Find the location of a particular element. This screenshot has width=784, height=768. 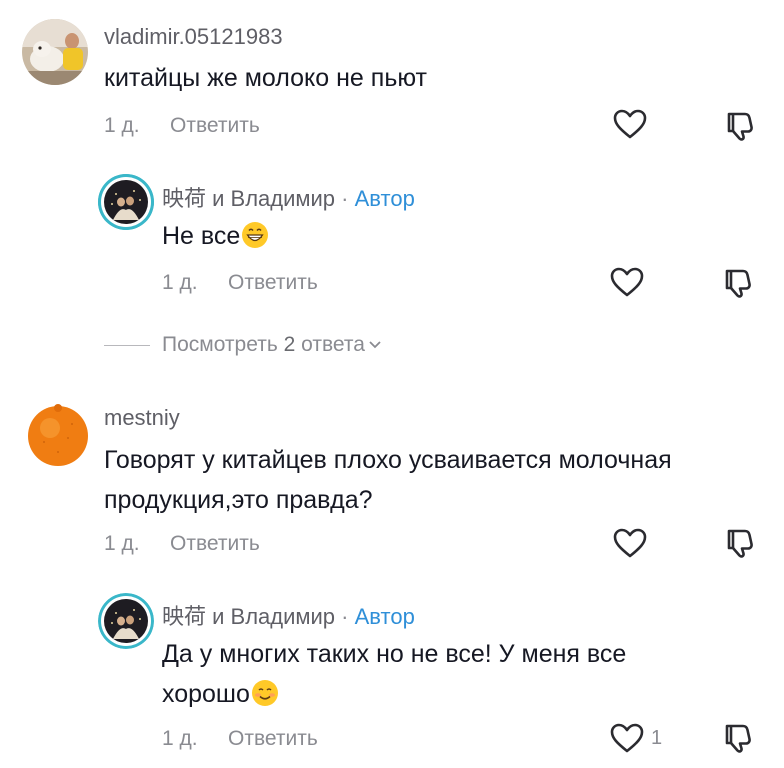

view-replies-prefix: Посмотреть is located at coordinates (220, 344).